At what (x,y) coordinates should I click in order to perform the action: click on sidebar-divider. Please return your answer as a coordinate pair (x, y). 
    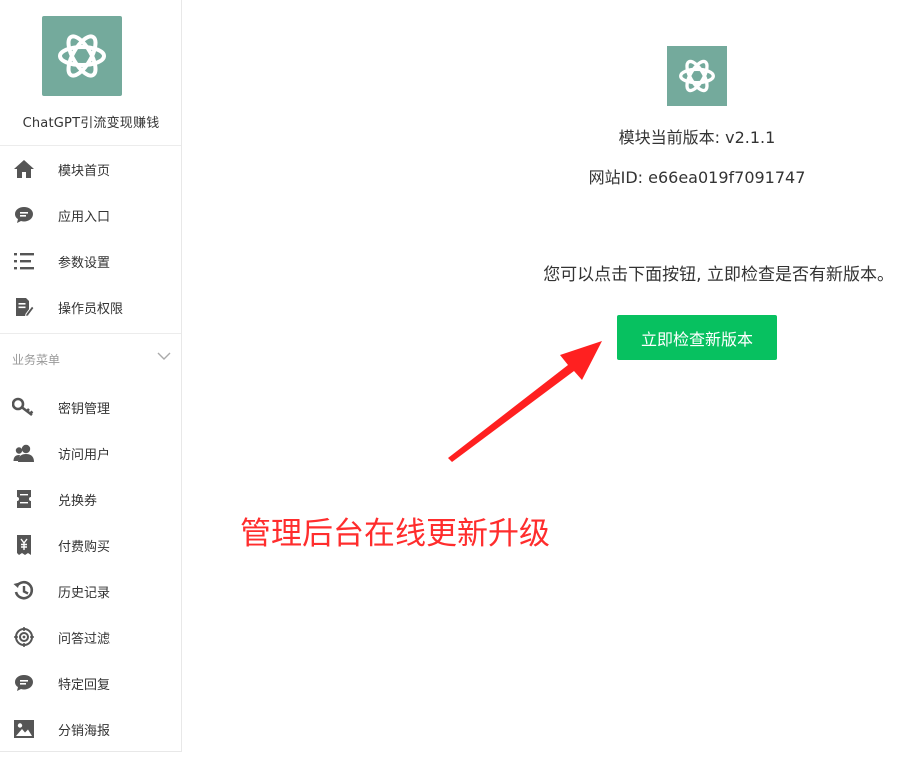
    Looking at the image, I should click on (90, 333).